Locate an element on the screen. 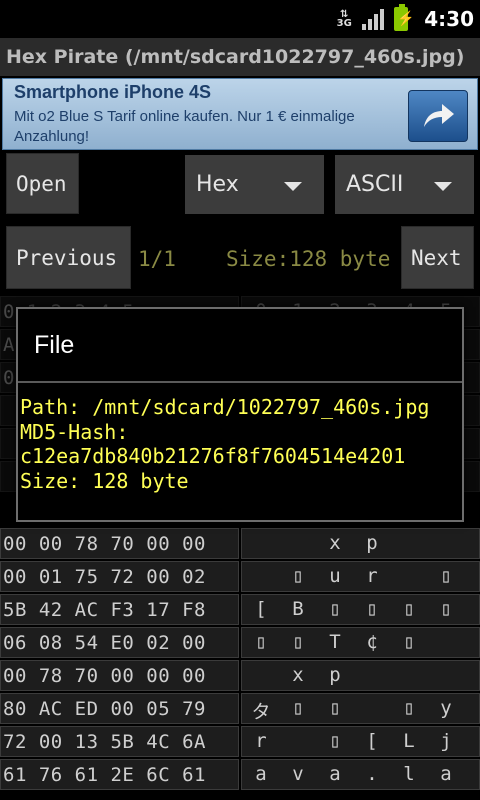 The height and width of the screenshot is (800, 480). hex-row: 5B 42 AC F3 17 F8 [ B ▯ ▯ ▯ ▯ is located at coordinates (240, 610).